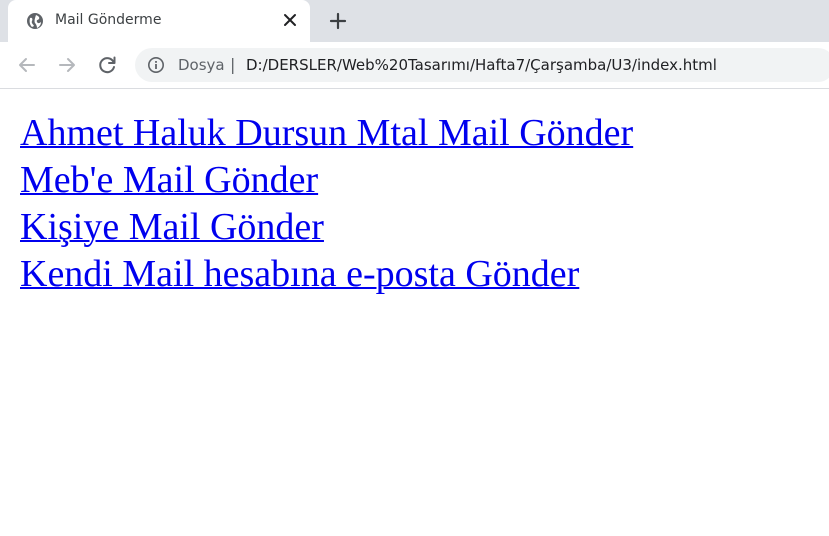 The height and width of the screenshot is (536, 829). I want to click on arrow-right-icon, so click(67, 65).